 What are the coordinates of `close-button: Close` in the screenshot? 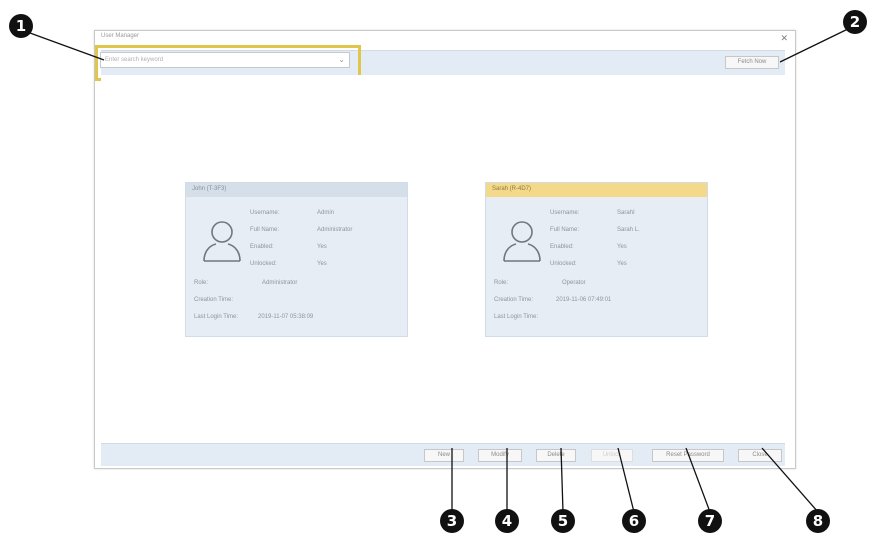 It's located at (760, 455).